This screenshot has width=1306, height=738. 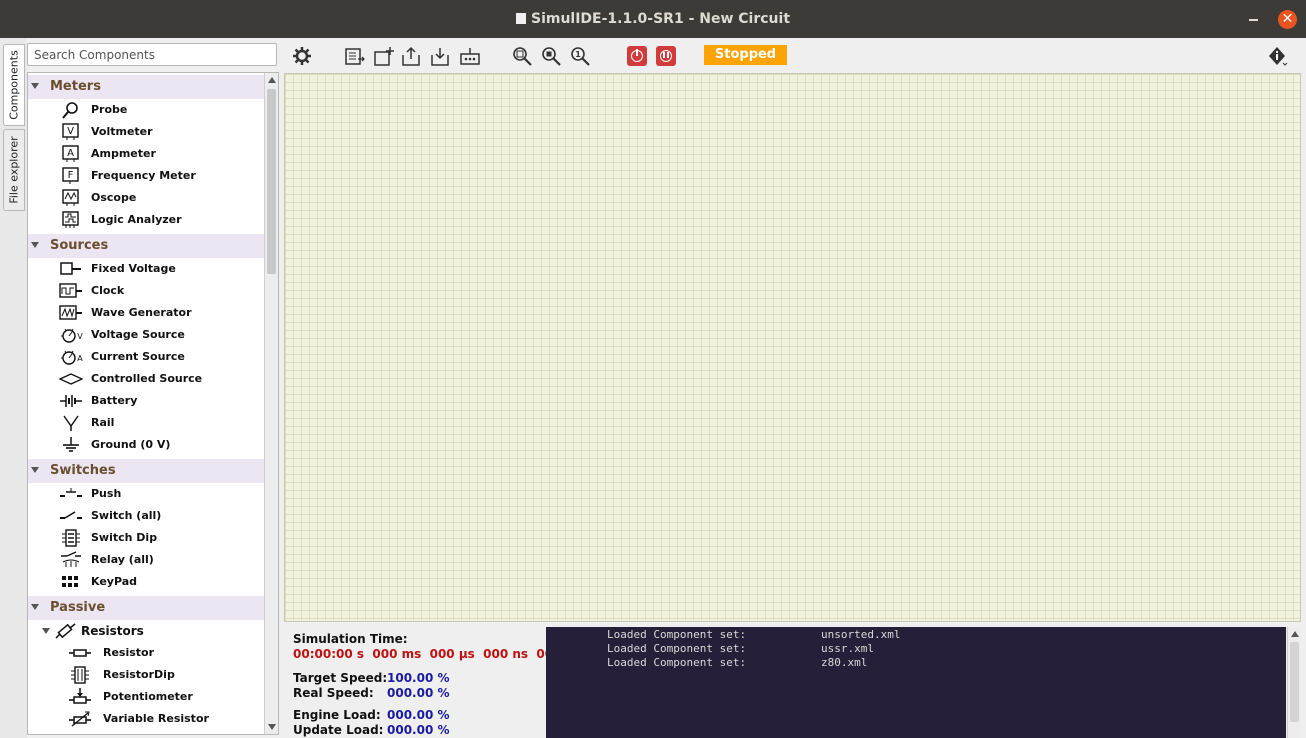 I want to click on close-button: ✕, so click(x=1287, y=19).